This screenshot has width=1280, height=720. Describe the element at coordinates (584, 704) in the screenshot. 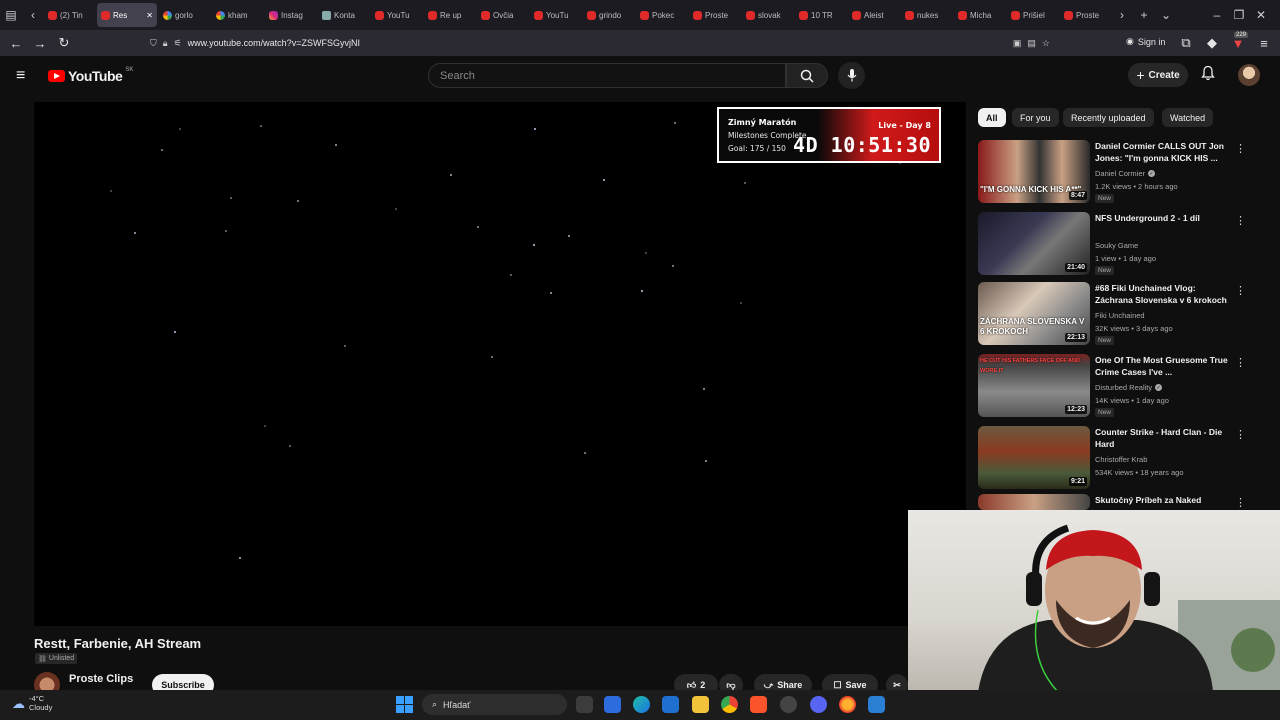

I see `task-view-icon` at that location.